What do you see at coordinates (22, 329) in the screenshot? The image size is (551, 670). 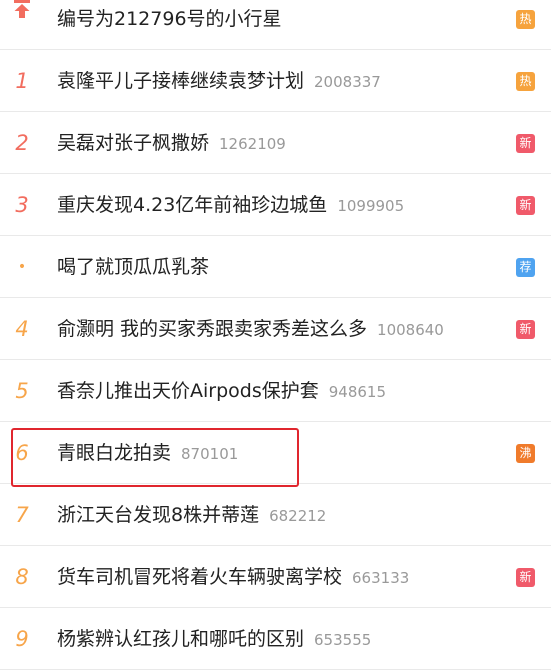 I see `rank-number: 4` at bounding box center [22, 329].